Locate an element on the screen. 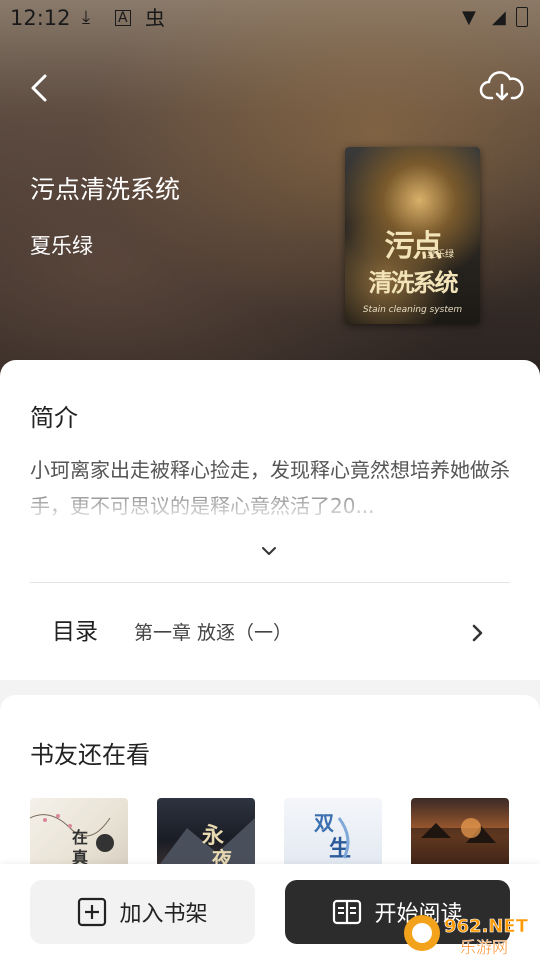 The width and height of the screenshot is (540, 960). site-watermark: 962.NET 乐游网 is located at coordinates (469, 933).